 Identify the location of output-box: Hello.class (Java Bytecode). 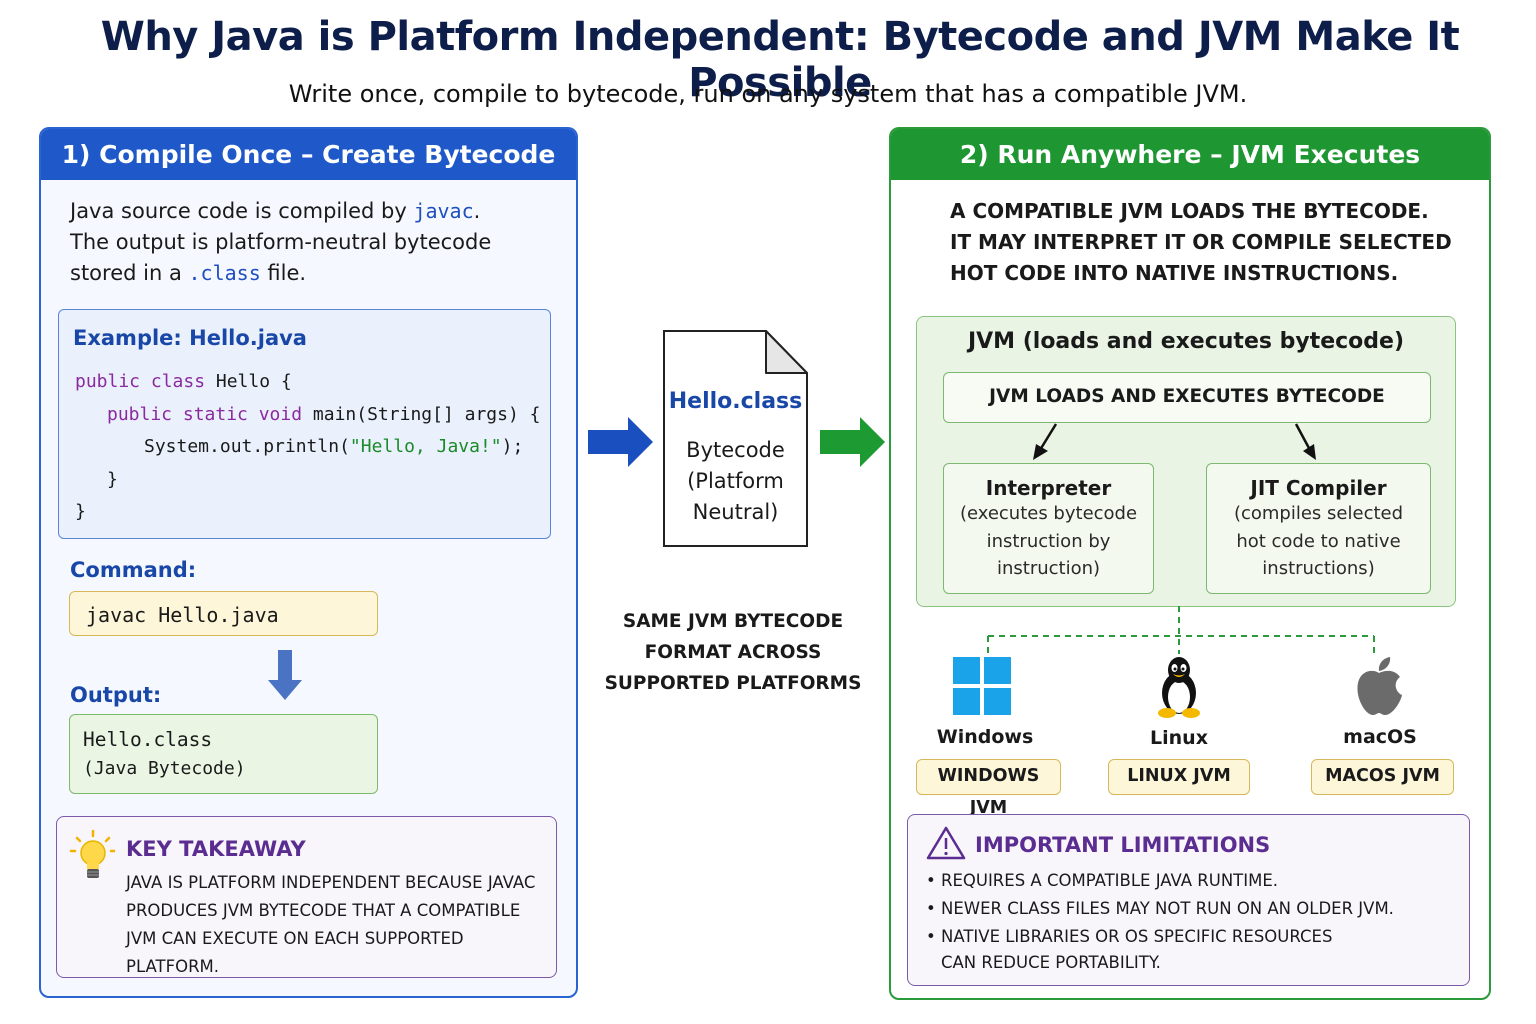
(223, 754).